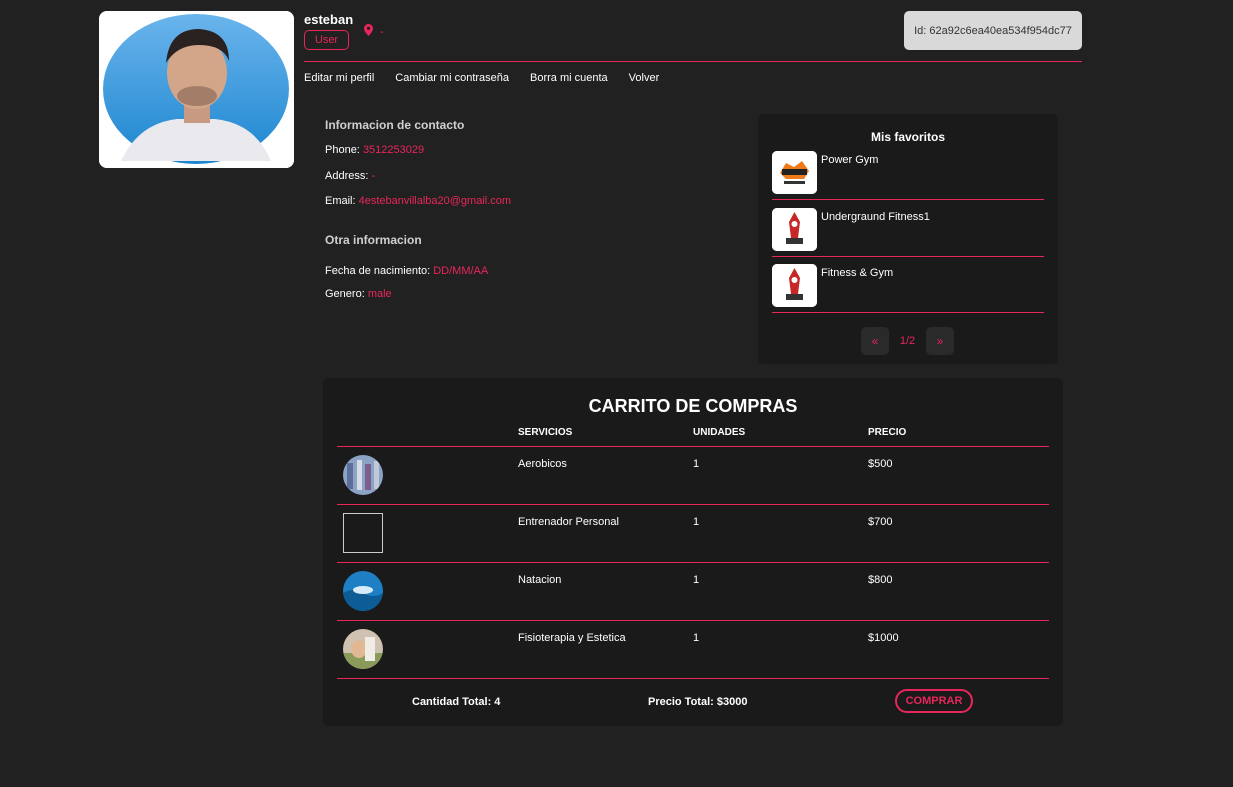  Describe the element at coordinates (368, 31) in the screenshot. I see `map-pin-icon` at that location.